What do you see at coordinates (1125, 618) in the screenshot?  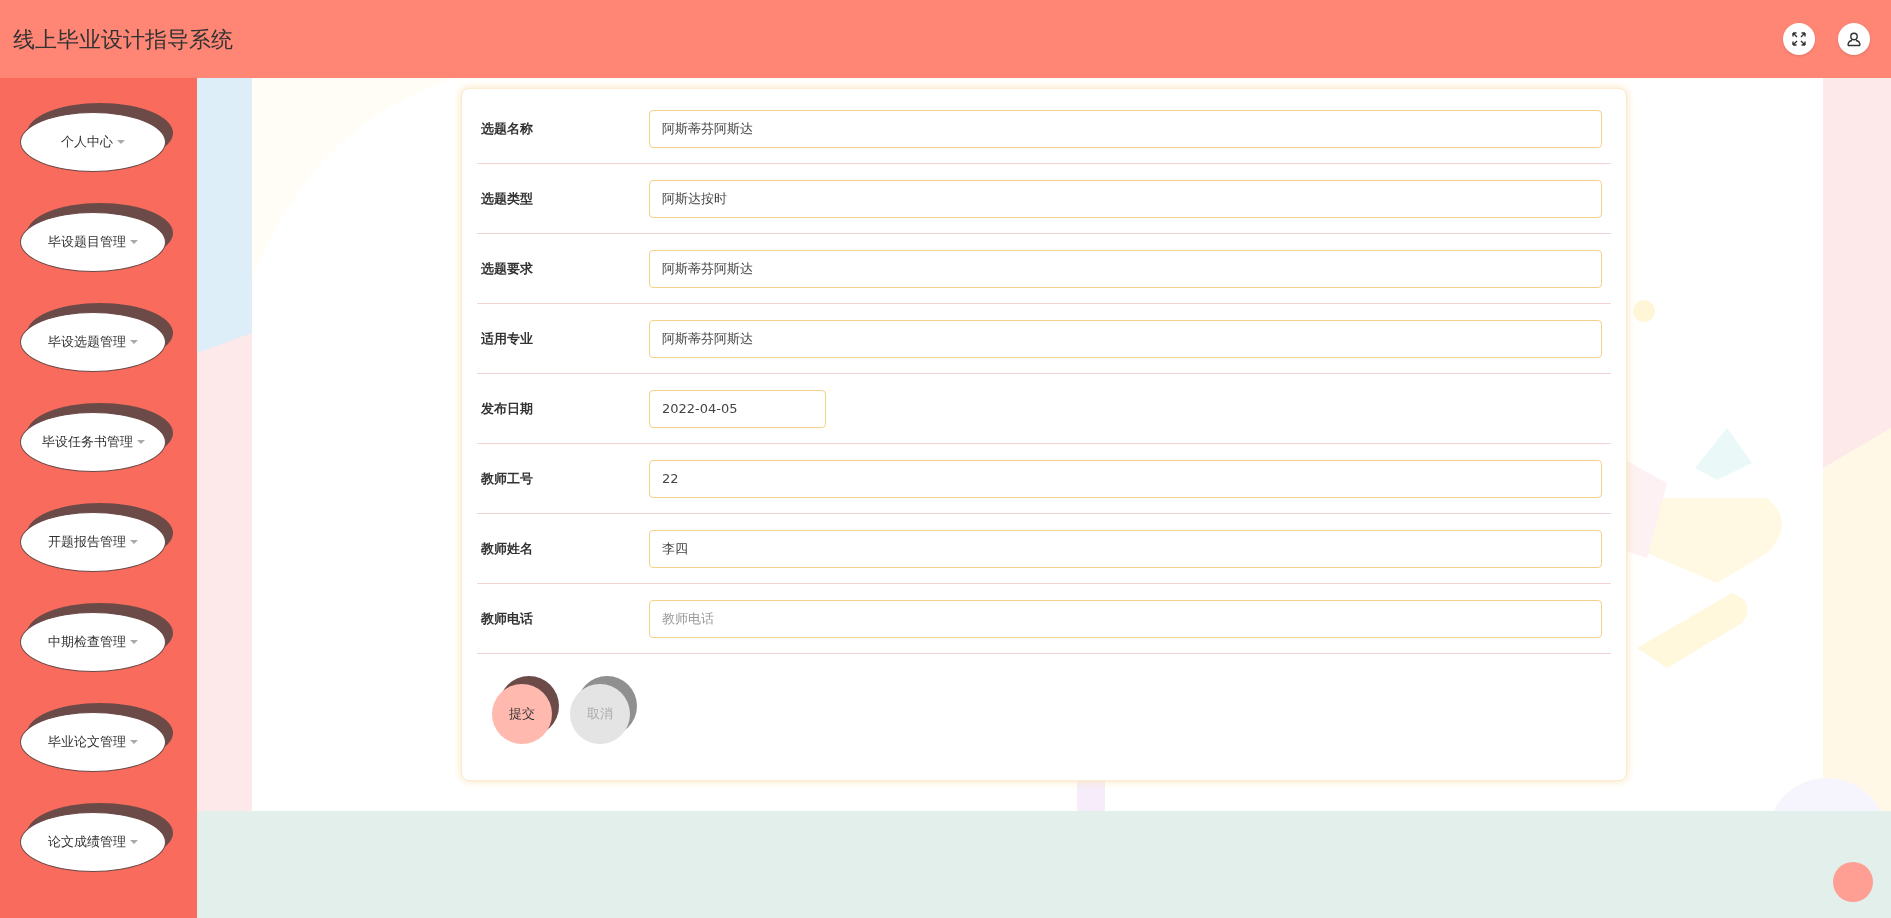 I see `input-field: 教师电话` at bounding box center [1125, 618].